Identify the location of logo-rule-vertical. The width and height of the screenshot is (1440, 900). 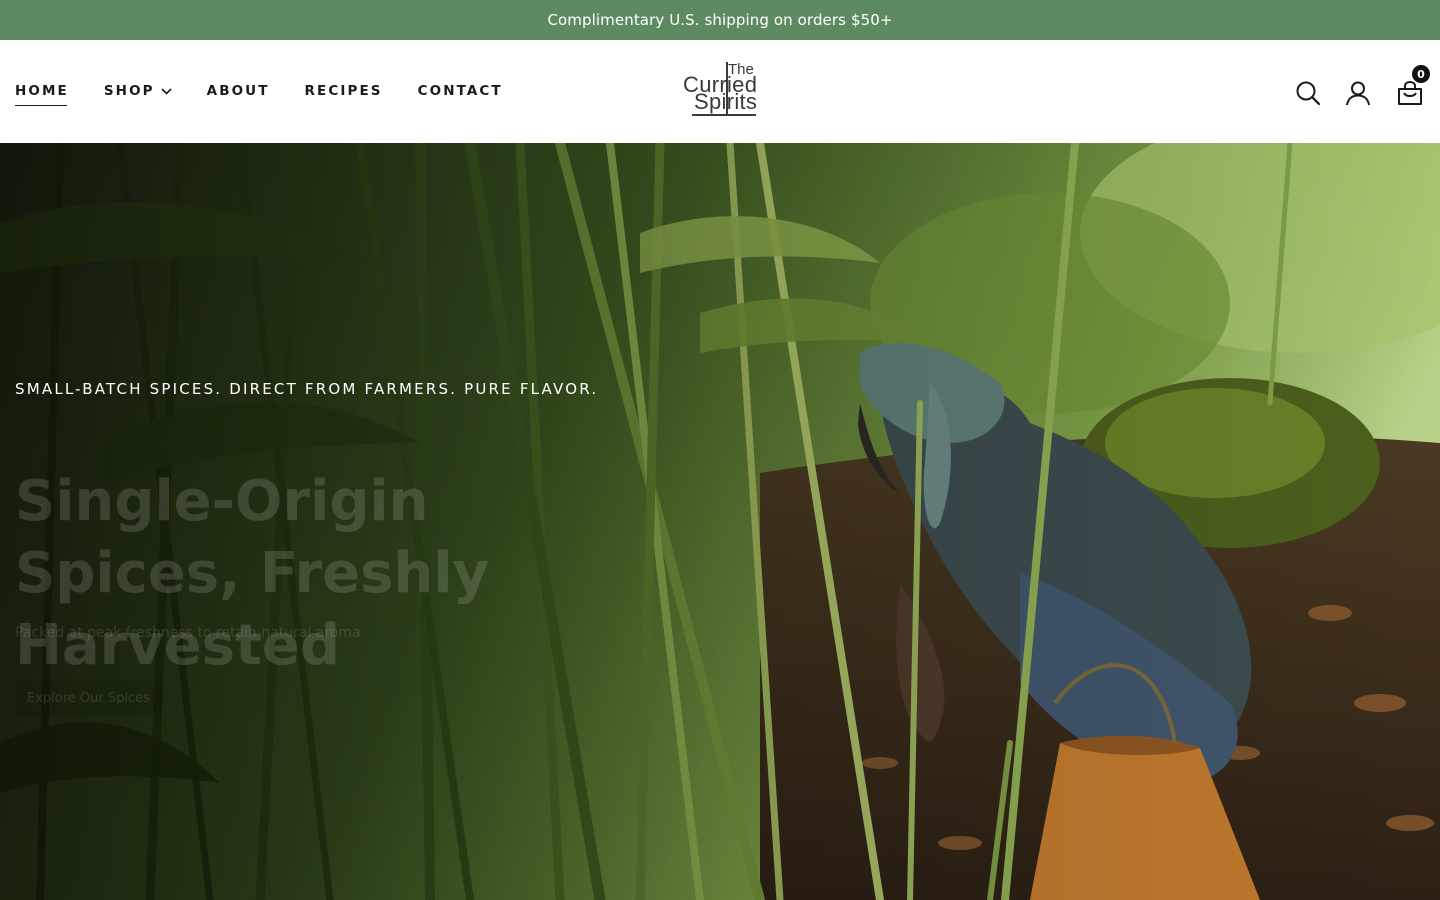
(727, 88).